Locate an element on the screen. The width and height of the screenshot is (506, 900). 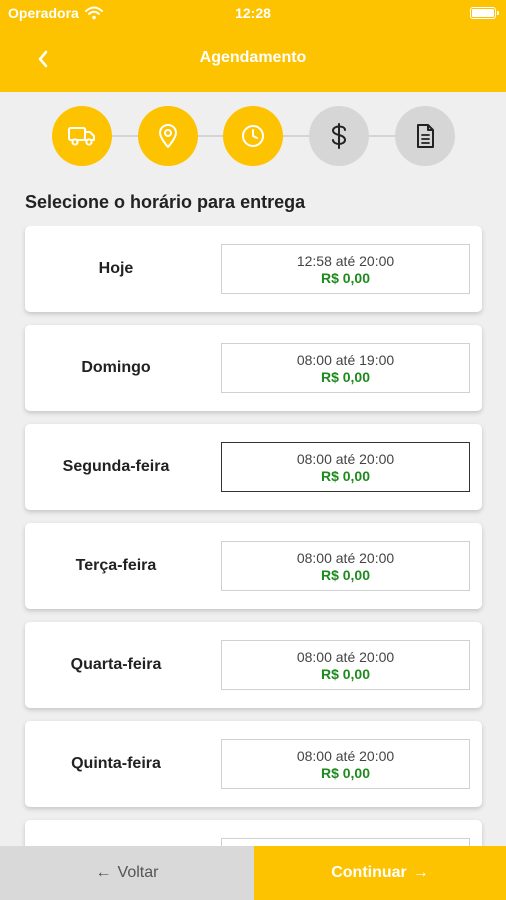
document-icon is located at coordinates (425, 136).